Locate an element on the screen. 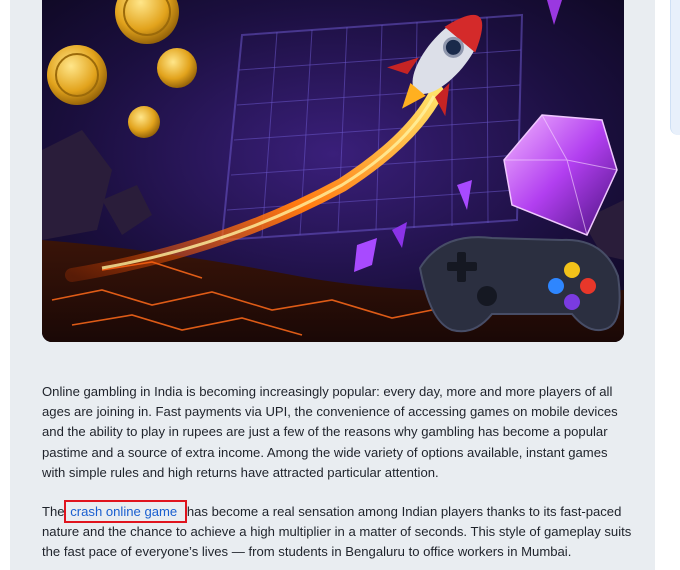 The image size is (680, 570). paragraph-lead-text: The is located at coordinates (53, 511).